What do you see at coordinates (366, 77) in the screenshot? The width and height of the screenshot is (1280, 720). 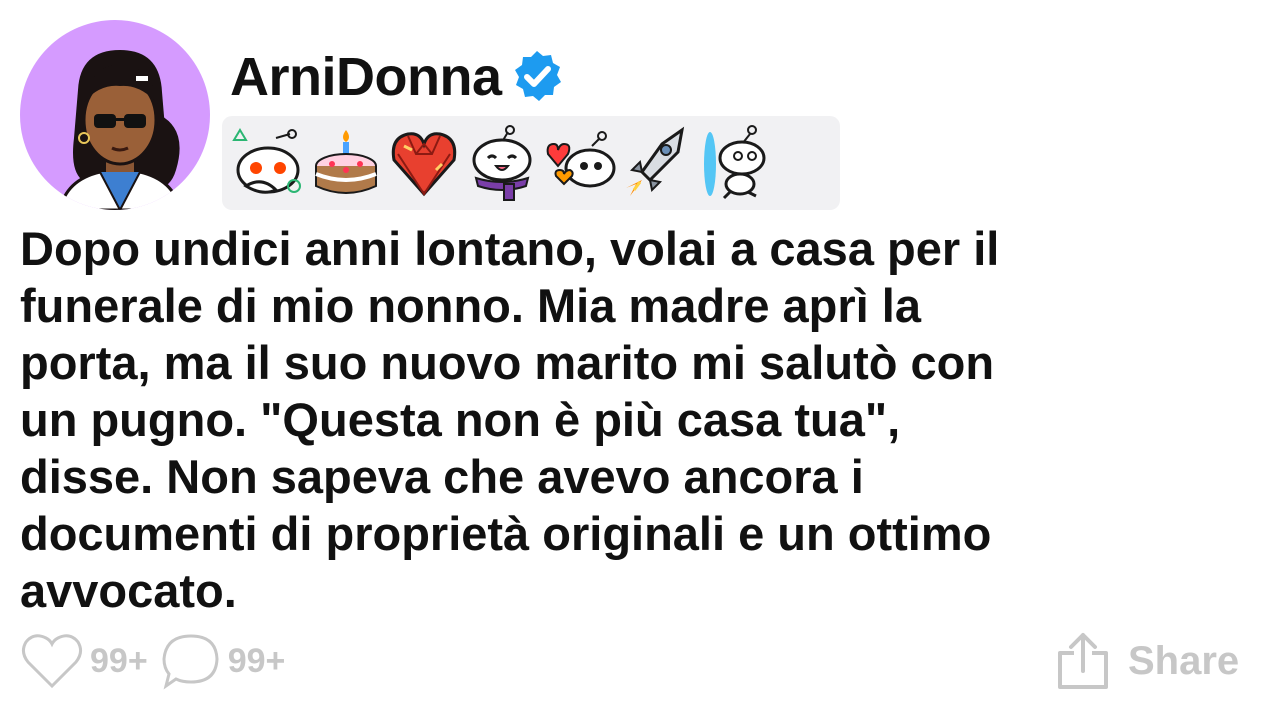 I see `username: ArniDonna` at bounding box center [366, 77].